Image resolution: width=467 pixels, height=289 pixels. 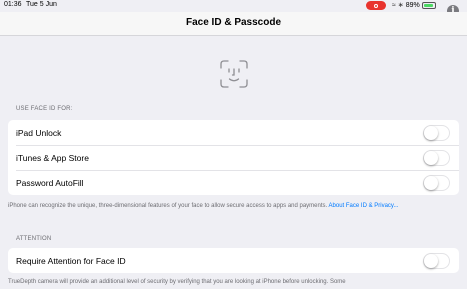 I want to click on bluetooth-icon: ∗, so click(x=400, y=5).